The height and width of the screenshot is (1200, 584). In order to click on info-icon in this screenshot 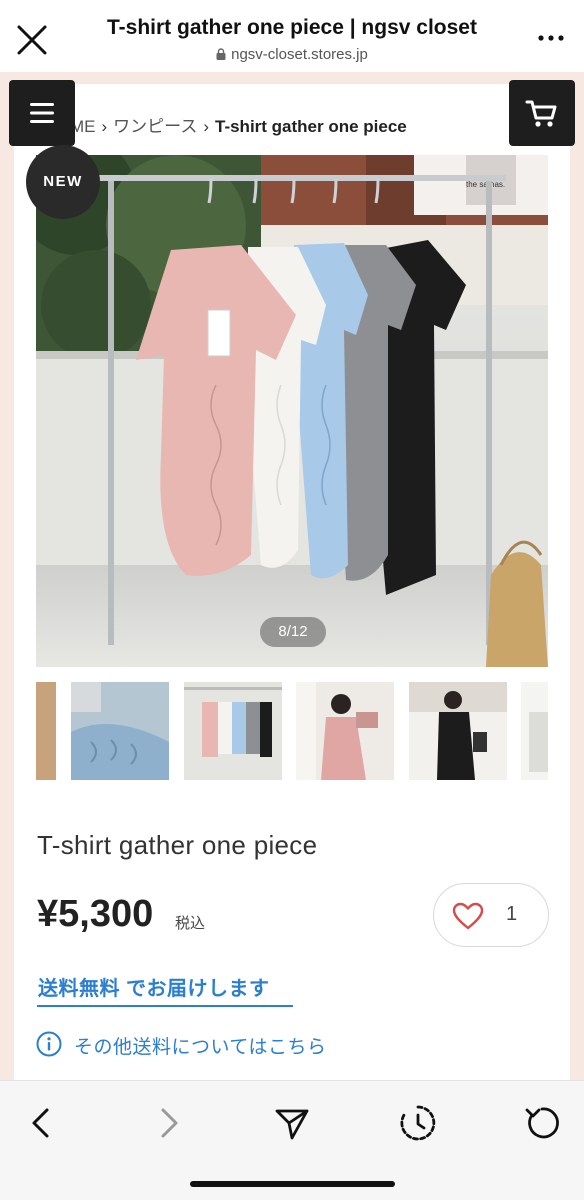, I will do `click(49, 1044)`.